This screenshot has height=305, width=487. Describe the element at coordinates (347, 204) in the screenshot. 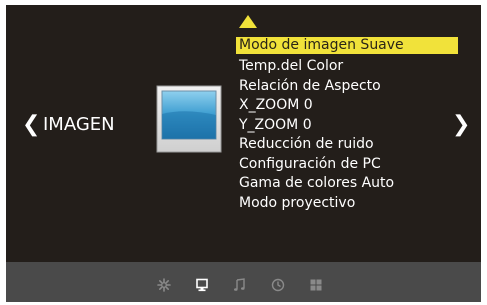

I see `menu-item-projection-mode: Modo proyectivo` at that location.